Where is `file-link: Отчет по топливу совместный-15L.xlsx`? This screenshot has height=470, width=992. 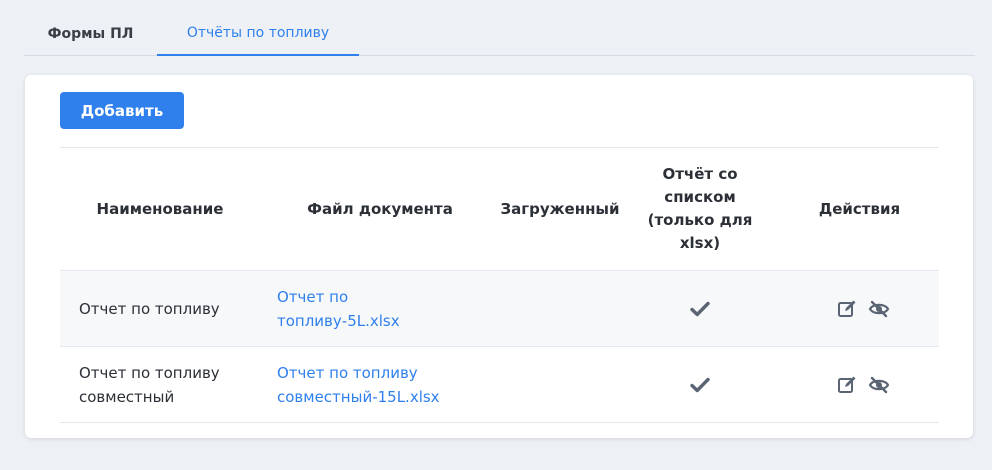
file-link: Отчет по топливу совместный-15L.xlsx is located at coordinates (369, 385).